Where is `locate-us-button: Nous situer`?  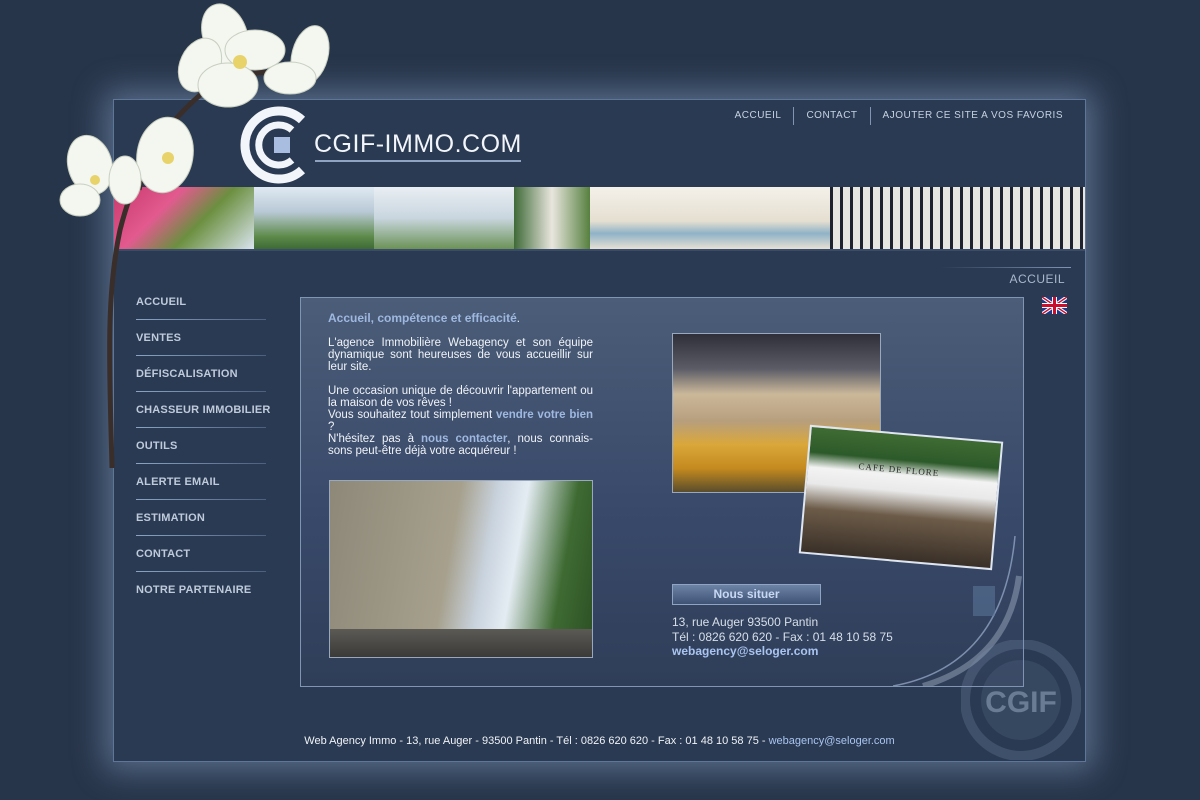
locate-us-button: Nous situer is located at coordinates (746, 594).